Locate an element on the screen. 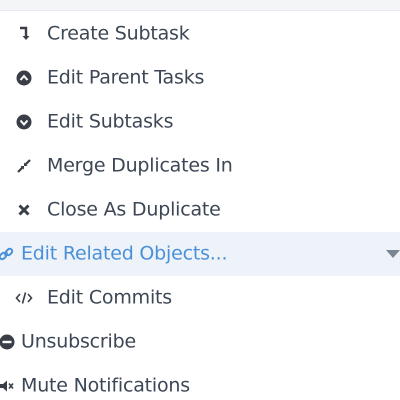 The image size is (400, 400). code-icon is located at coordinates (24, 298).